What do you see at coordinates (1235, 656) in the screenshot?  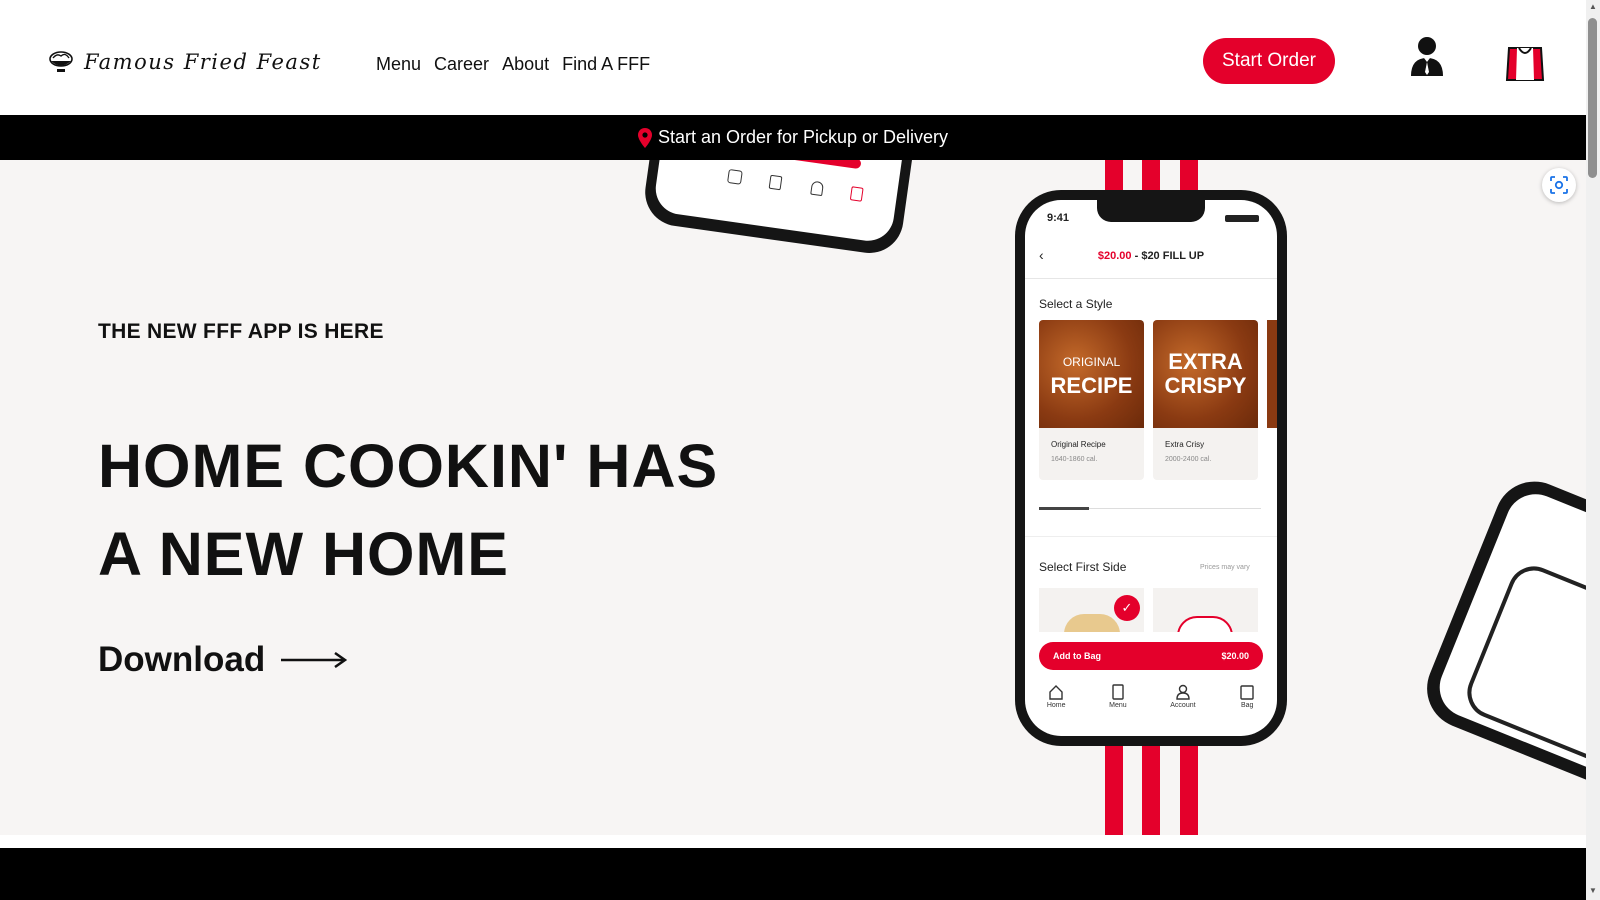 I see `add-to-bag-price: $20.00` at bounding box center [1235, 656].